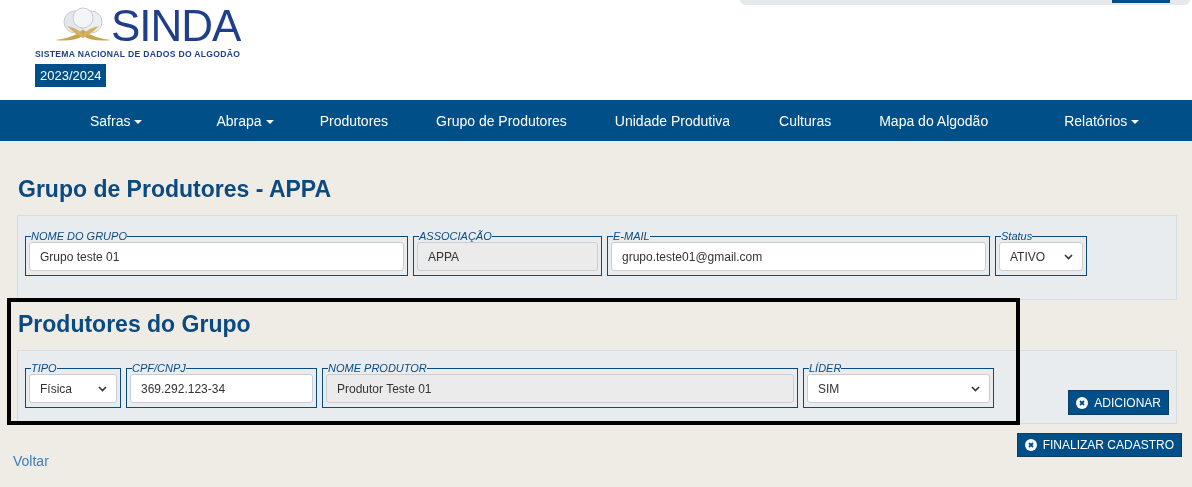 Image resolution: width=1192 pixels, height=487 pixels. What do you see at coordinates (501, 120) in the screenshot?
I see `nav-item: Grupo de Produtores` at bounding box center [501, 120].